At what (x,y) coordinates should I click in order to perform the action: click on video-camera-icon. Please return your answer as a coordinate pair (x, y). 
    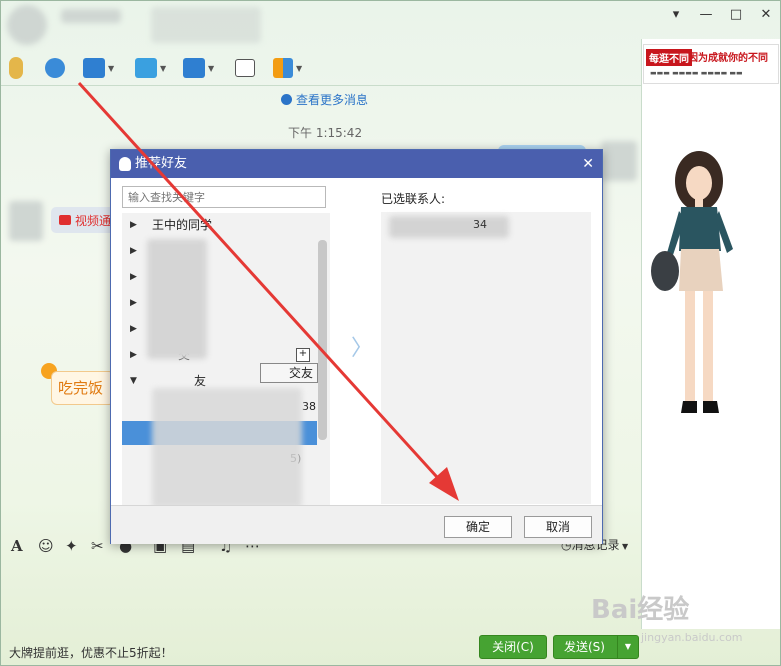
    Looking at the image, I should click on (65, 220).